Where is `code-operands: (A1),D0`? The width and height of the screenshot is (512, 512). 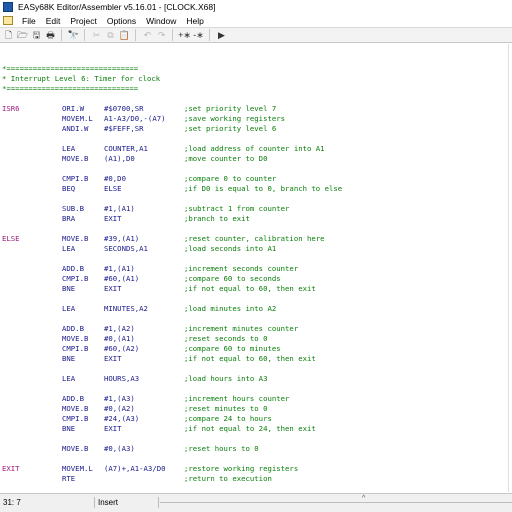
code-operands: (A1),D0 is located at coordinates (119, 158).